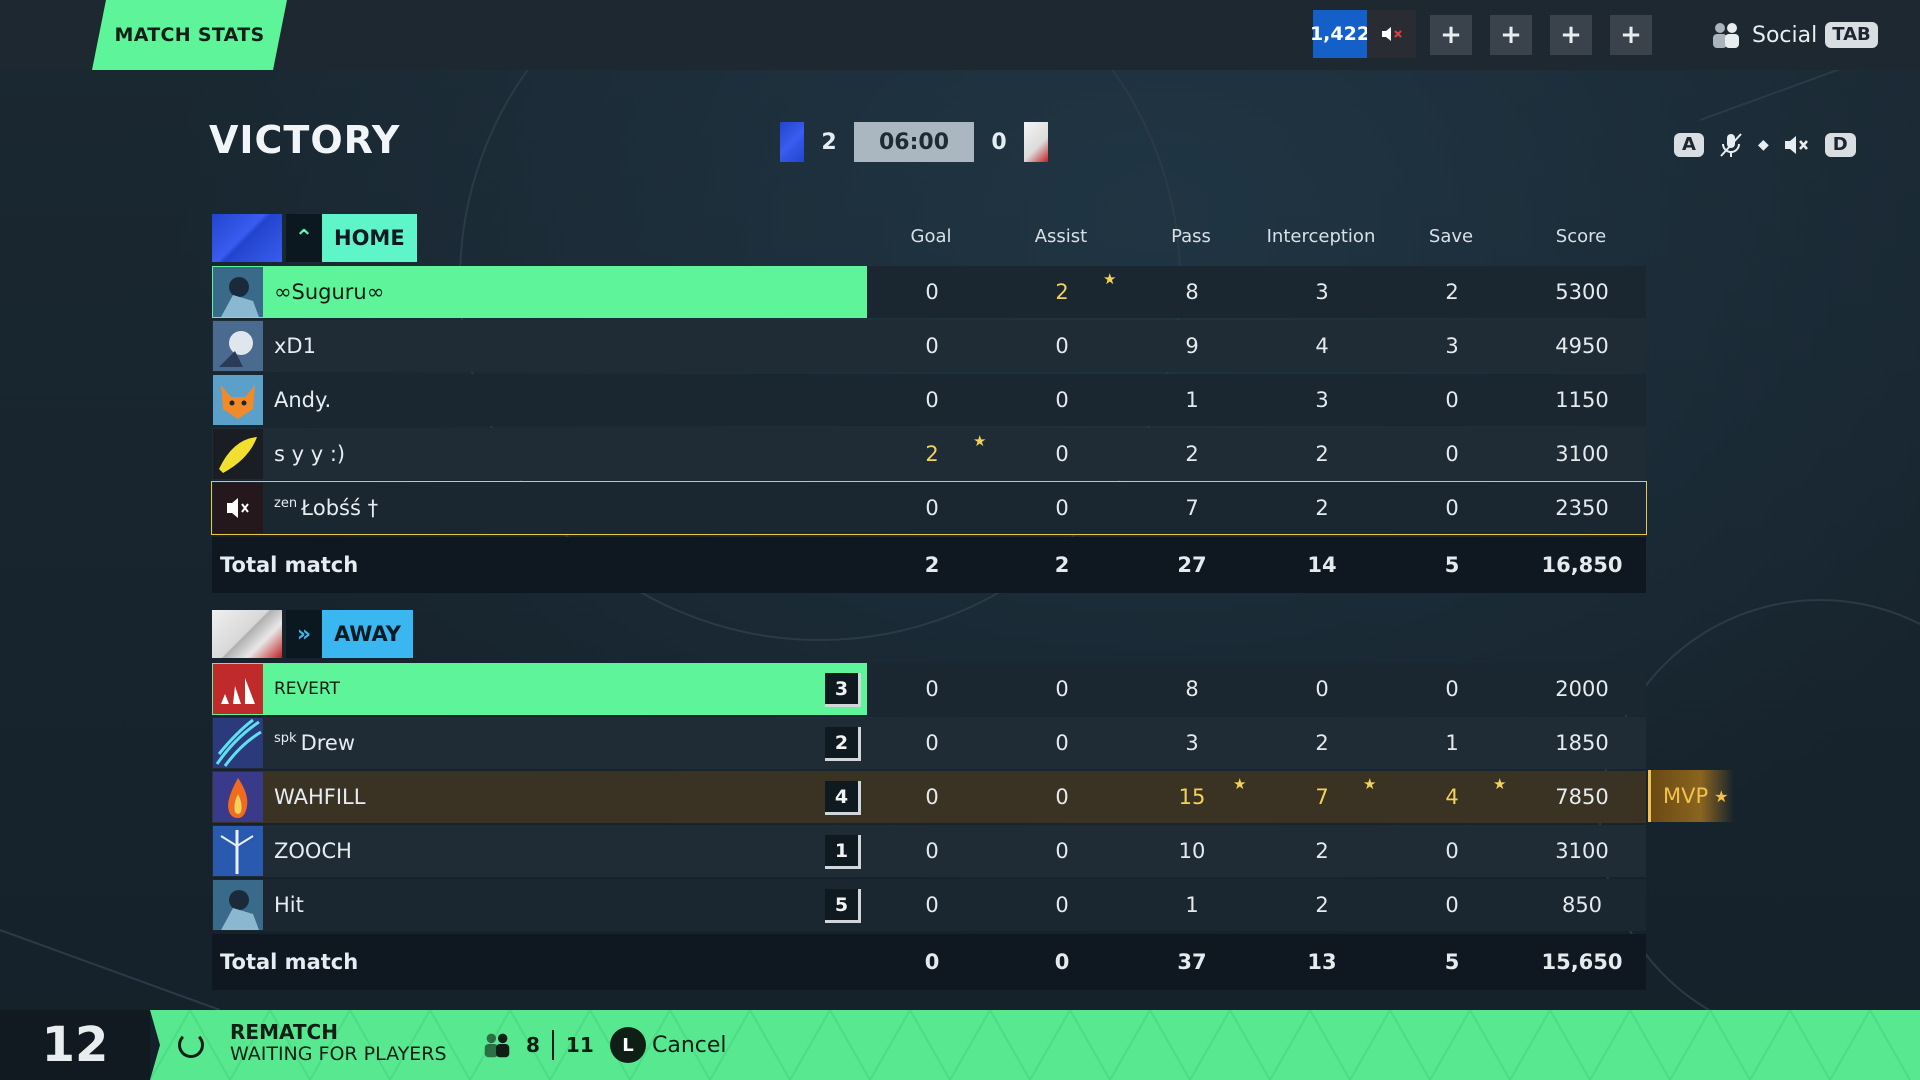  Describe the element at coordinates (539, 743) in the screenshot. I see `player-name-cell: spk Drew 2` at that location.